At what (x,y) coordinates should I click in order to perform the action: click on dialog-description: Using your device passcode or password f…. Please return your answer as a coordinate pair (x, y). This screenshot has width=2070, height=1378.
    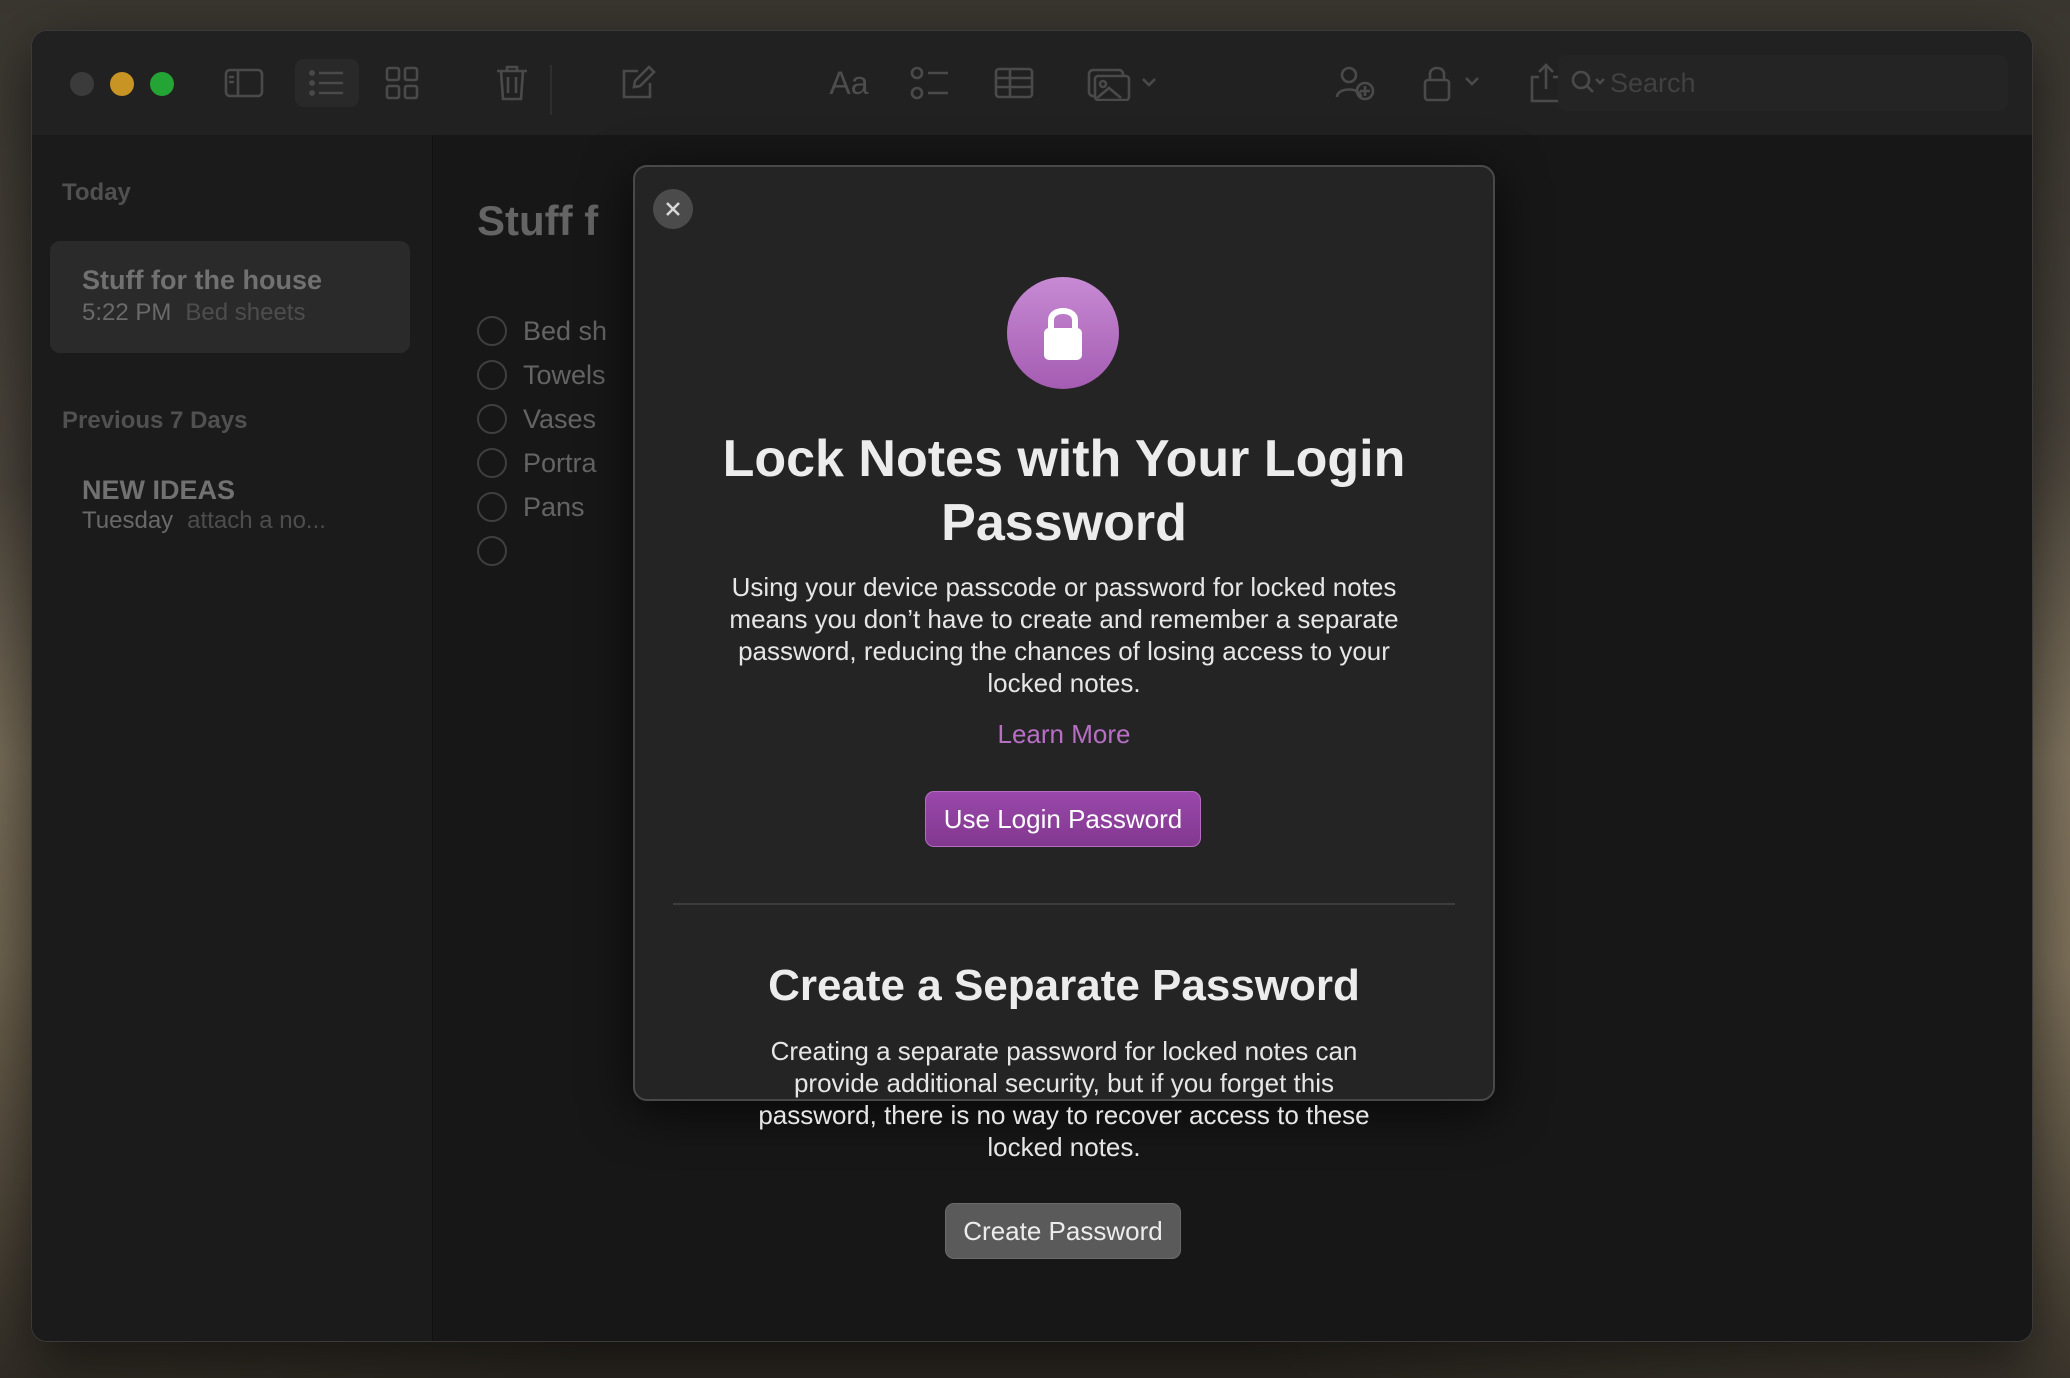
    Looking at the image, I should click on (1064, 635).